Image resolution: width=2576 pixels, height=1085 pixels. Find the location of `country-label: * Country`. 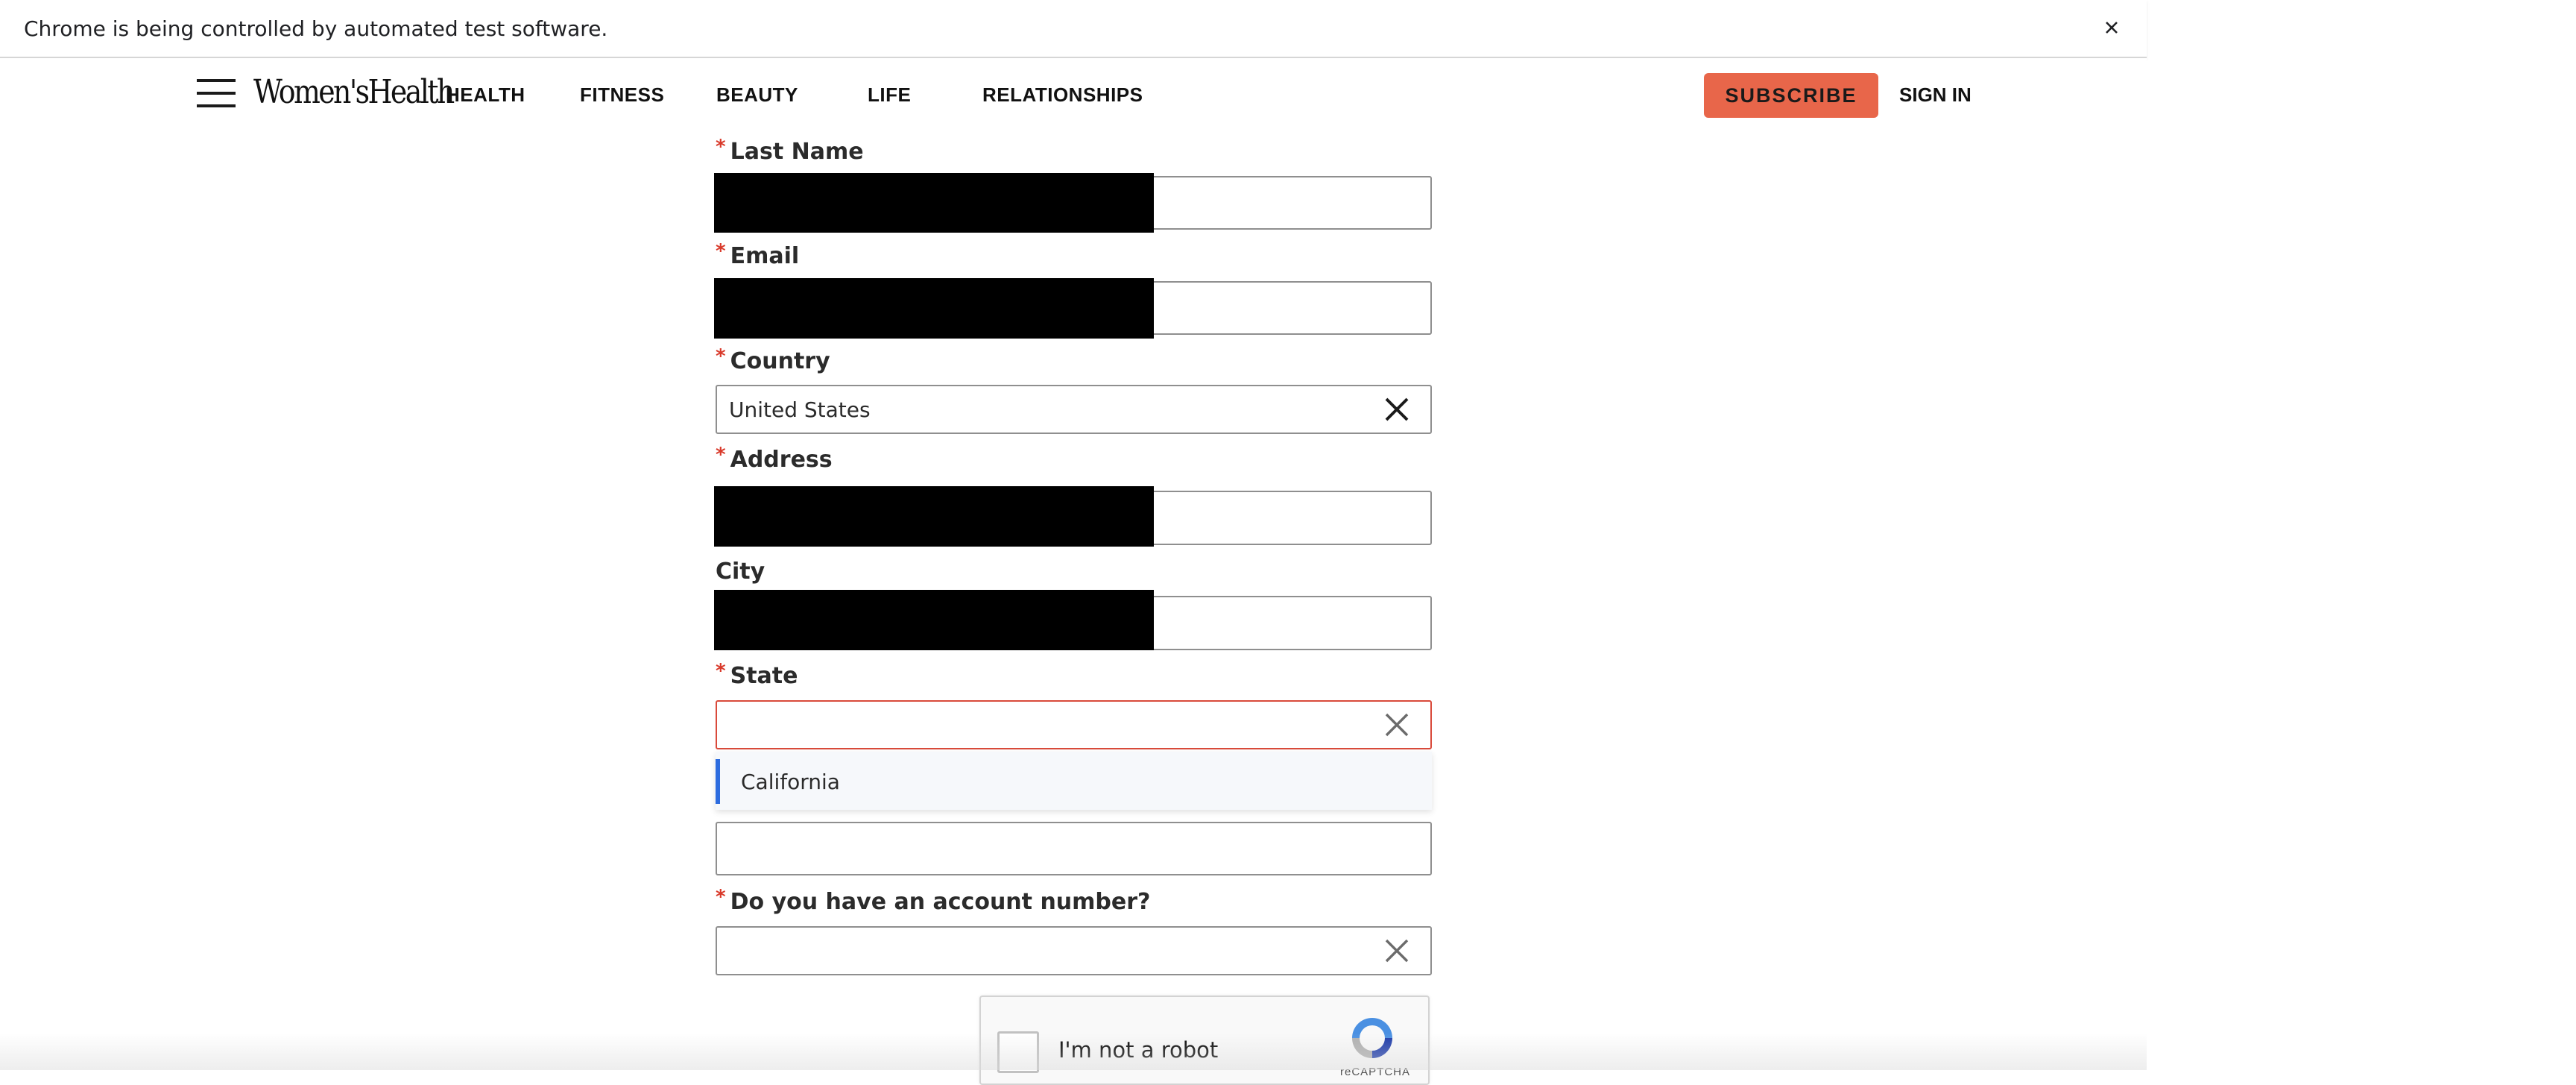

country-label: * Country is located at coordinates (773, 359).